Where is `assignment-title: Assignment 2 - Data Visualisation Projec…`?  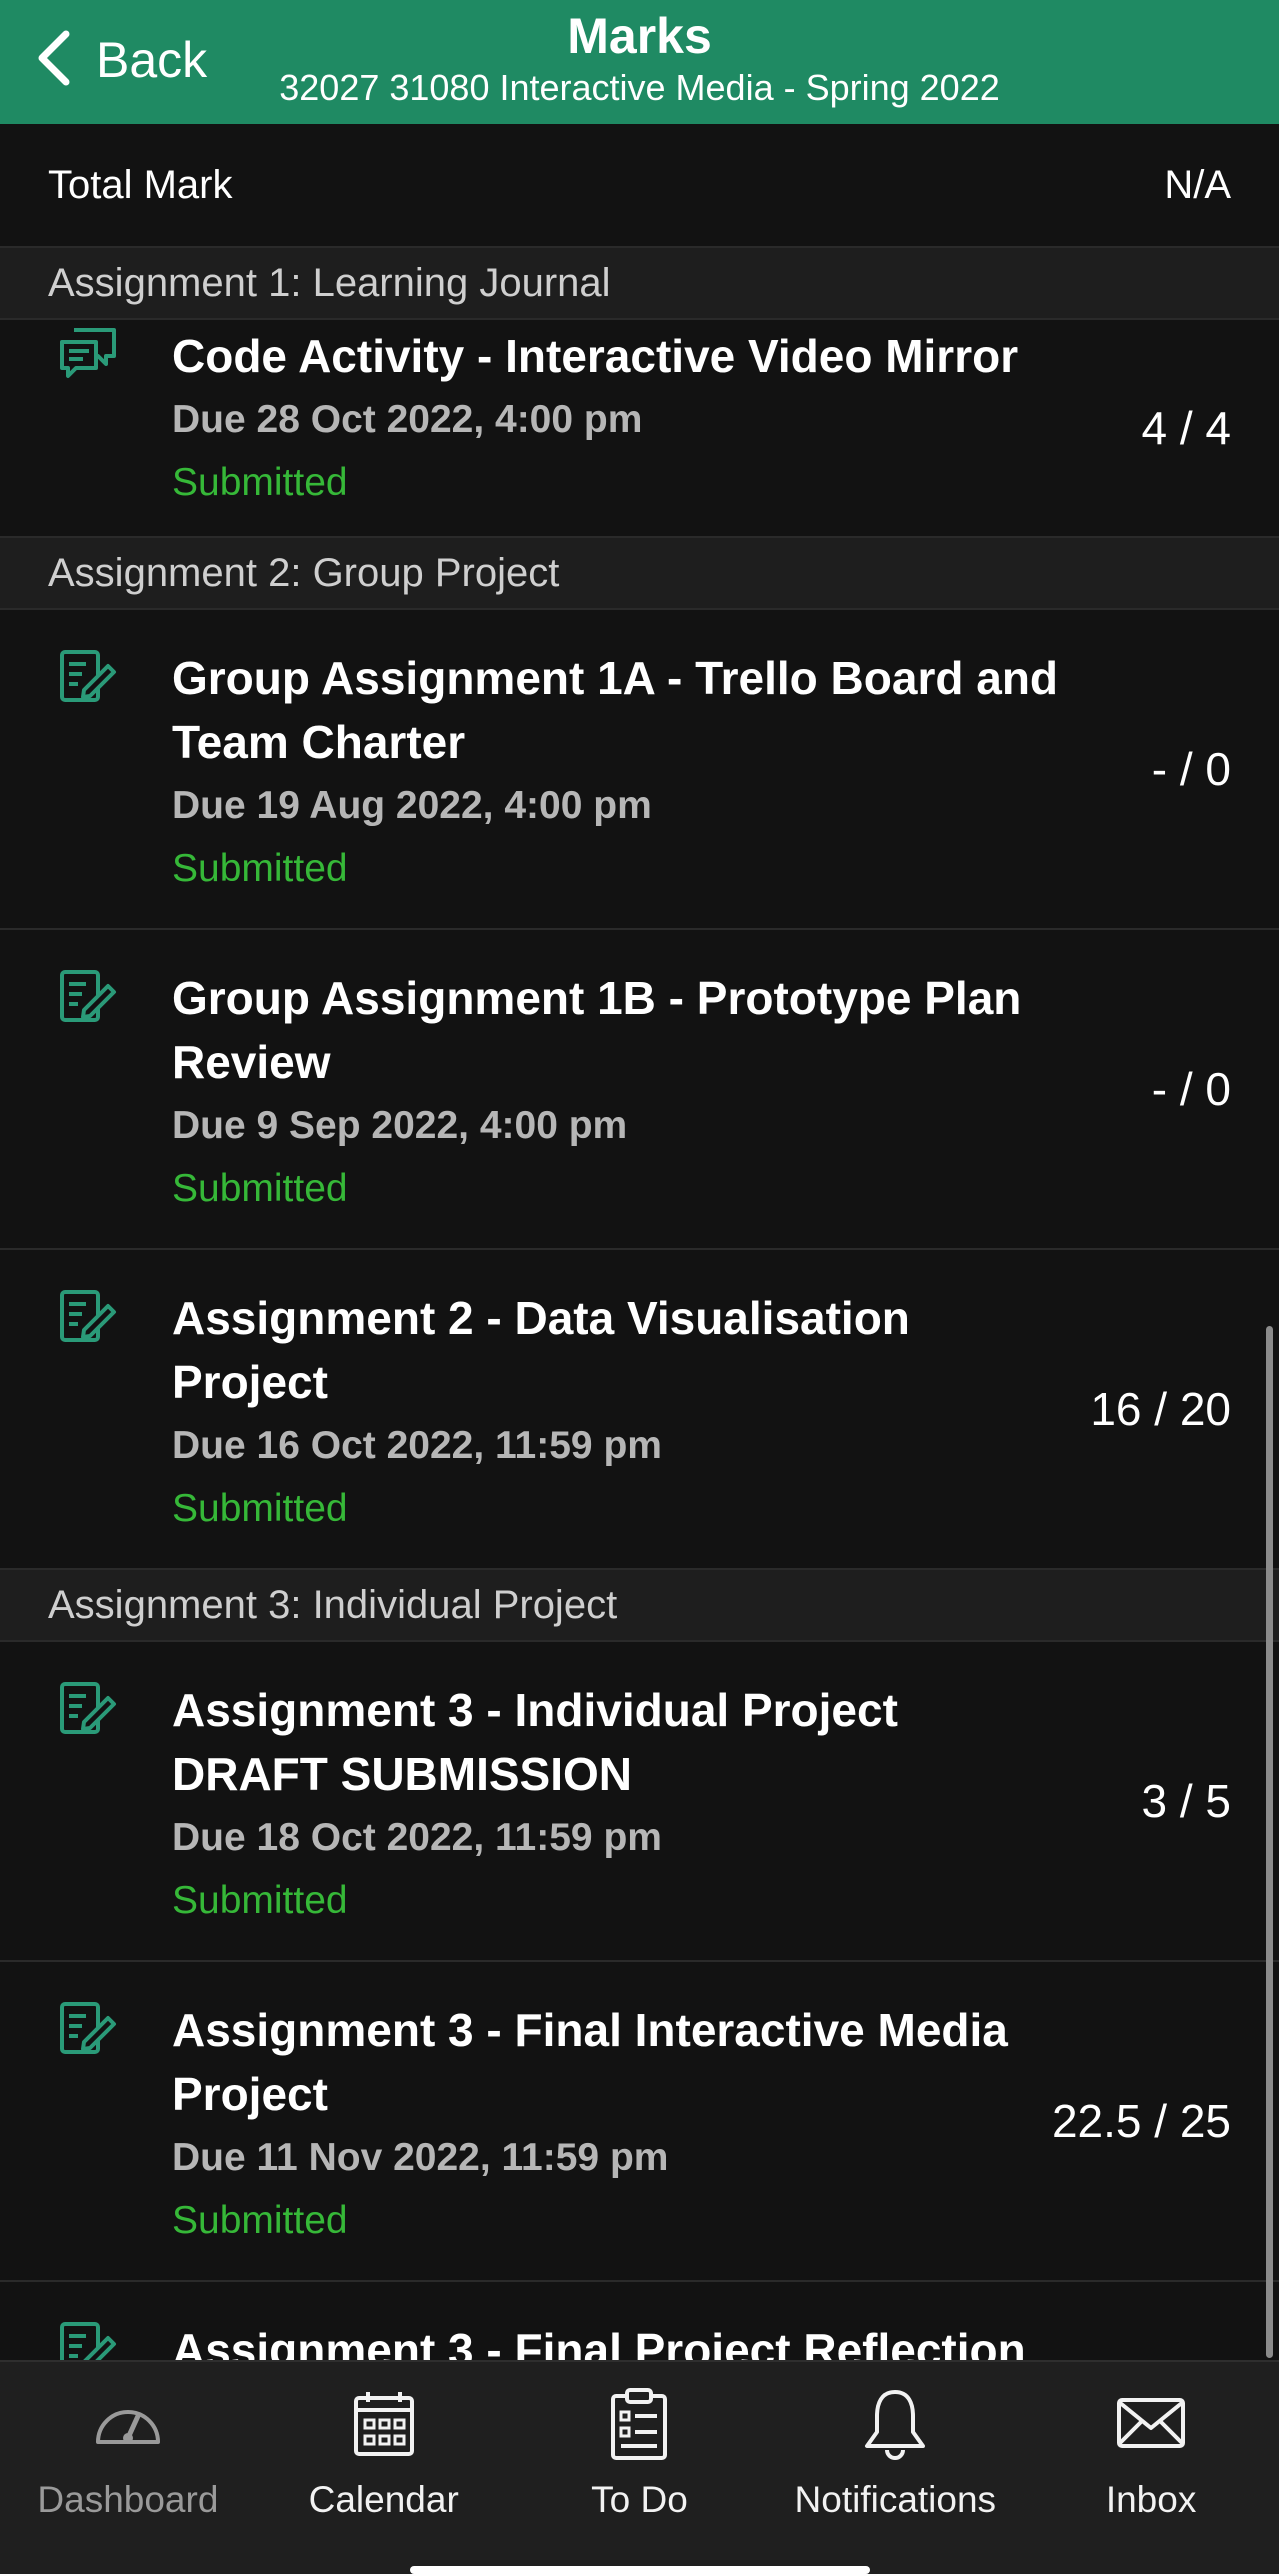 assignment-title: Assignment 2 - Data Visualisation Projec… is located at coordinates (541, 1350).